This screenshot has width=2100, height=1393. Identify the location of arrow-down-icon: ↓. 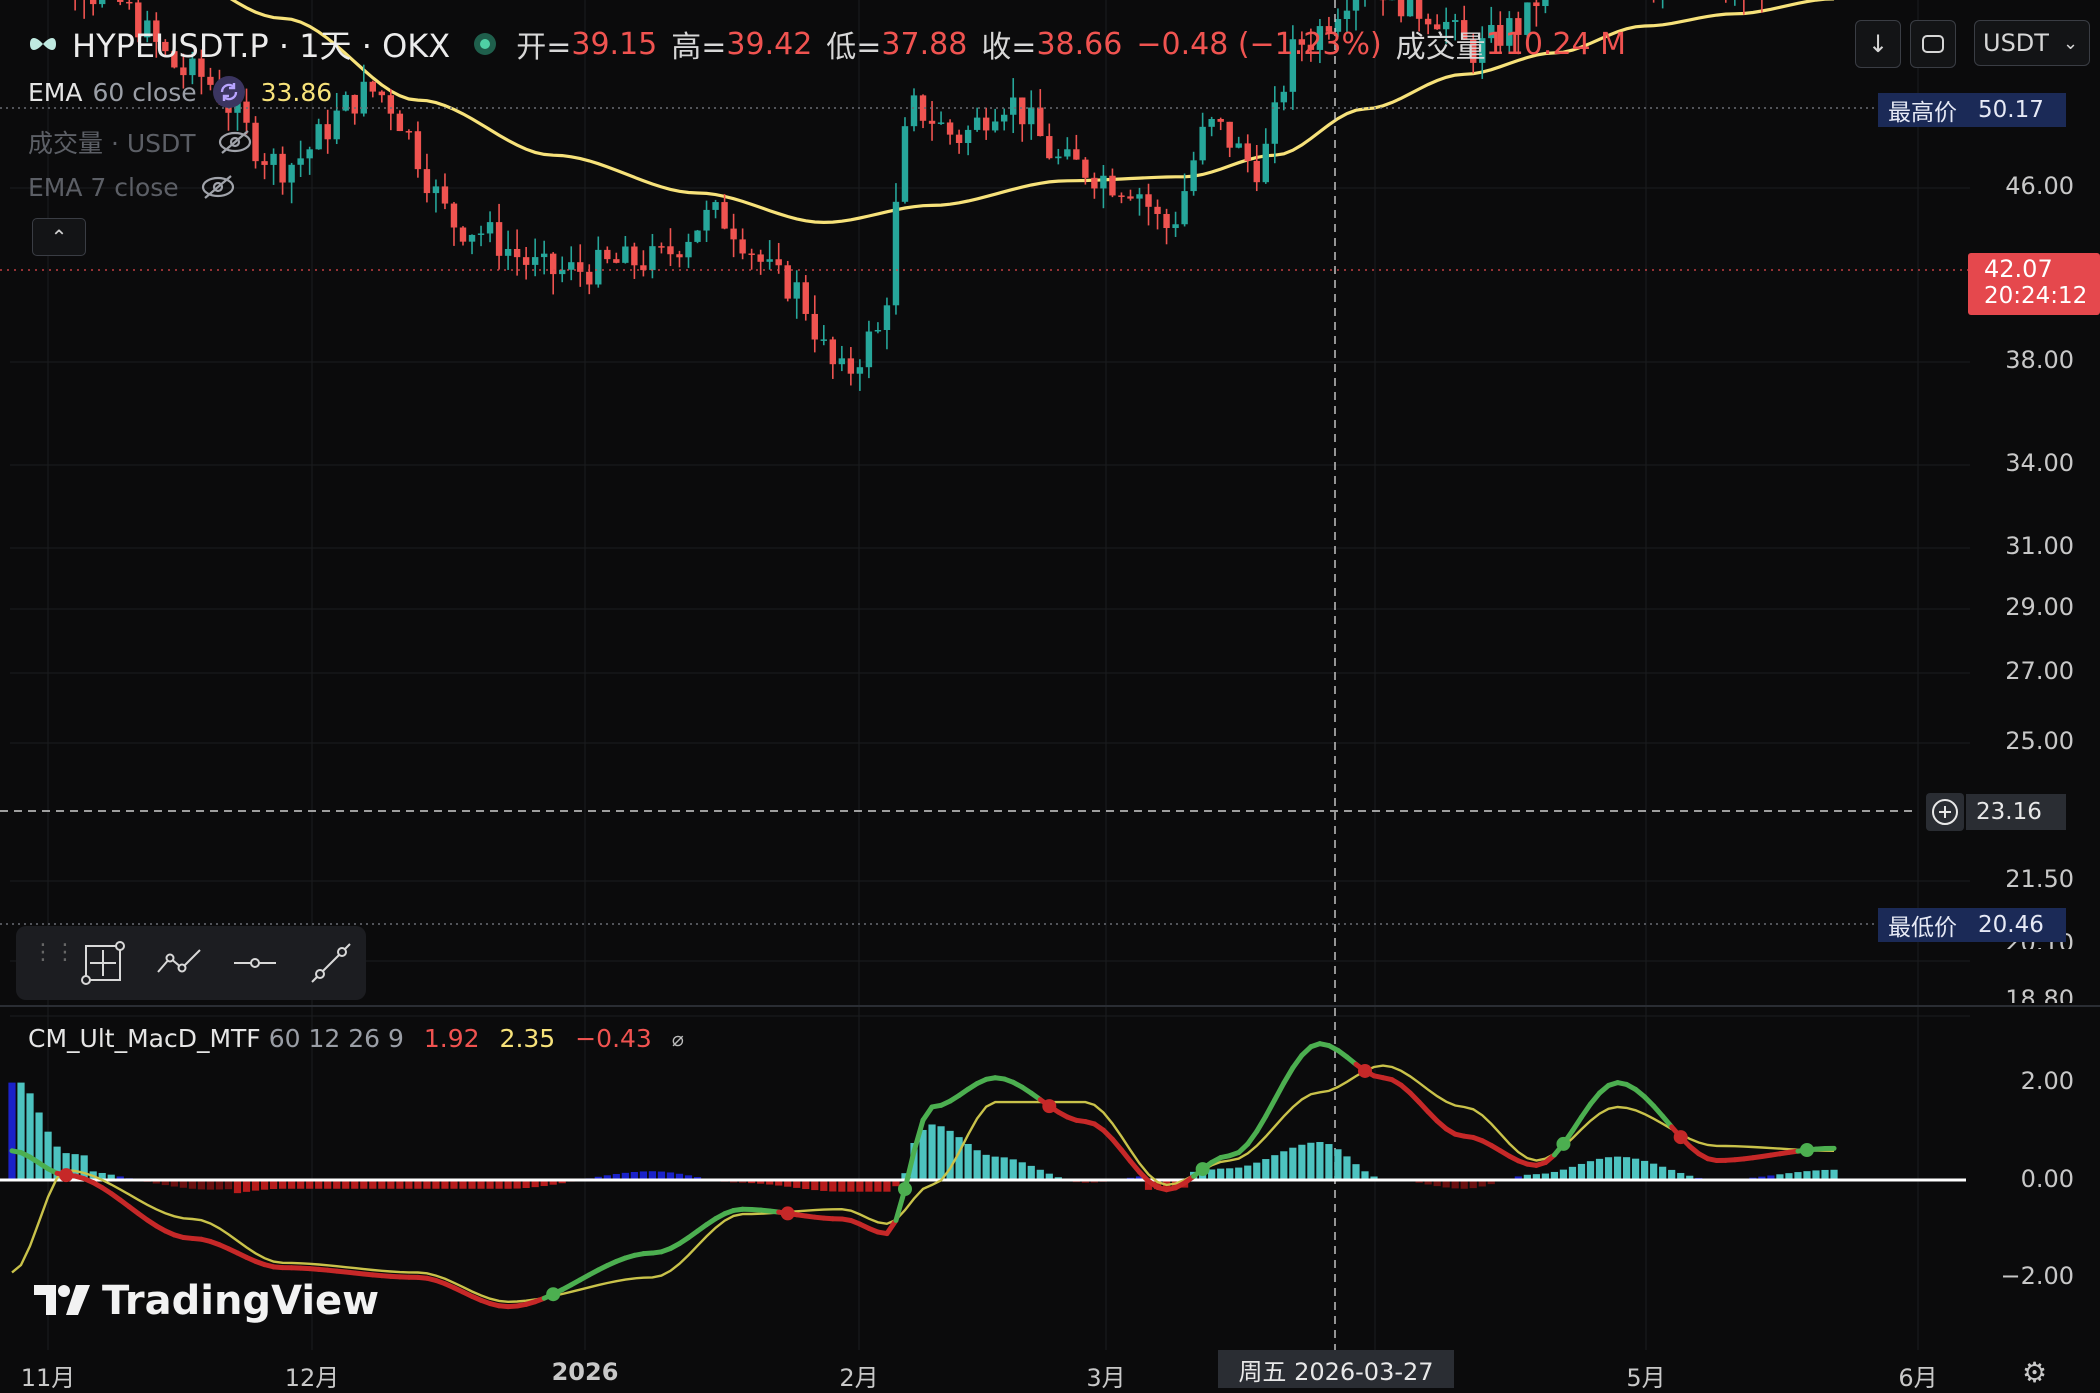
(1878, 44).